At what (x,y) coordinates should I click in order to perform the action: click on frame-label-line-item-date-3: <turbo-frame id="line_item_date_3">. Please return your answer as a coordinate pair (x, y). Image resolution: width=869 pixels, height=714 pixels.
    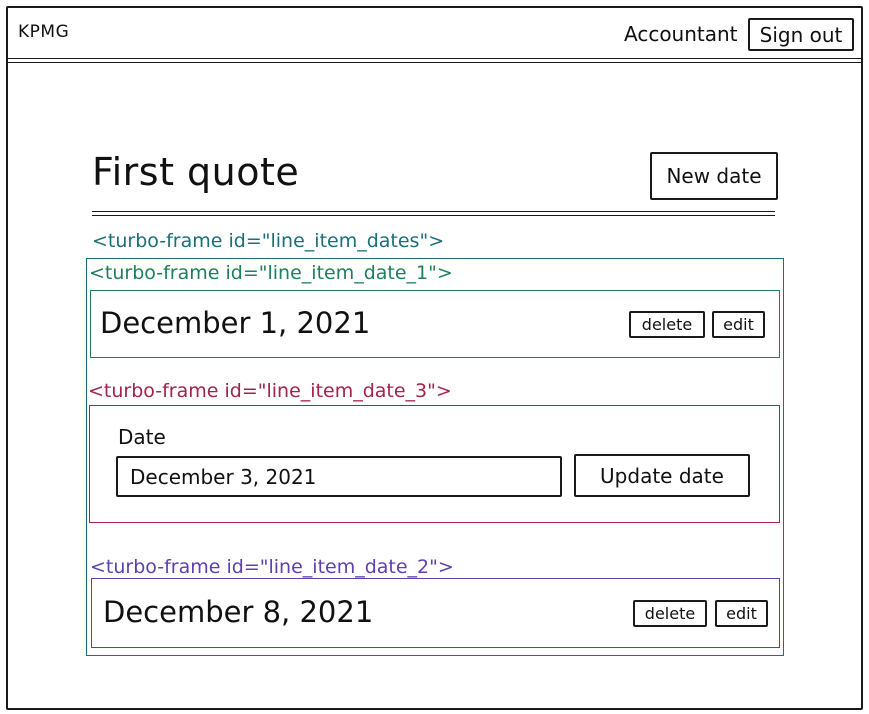
    Looking at the image, I should click on (270, 391).